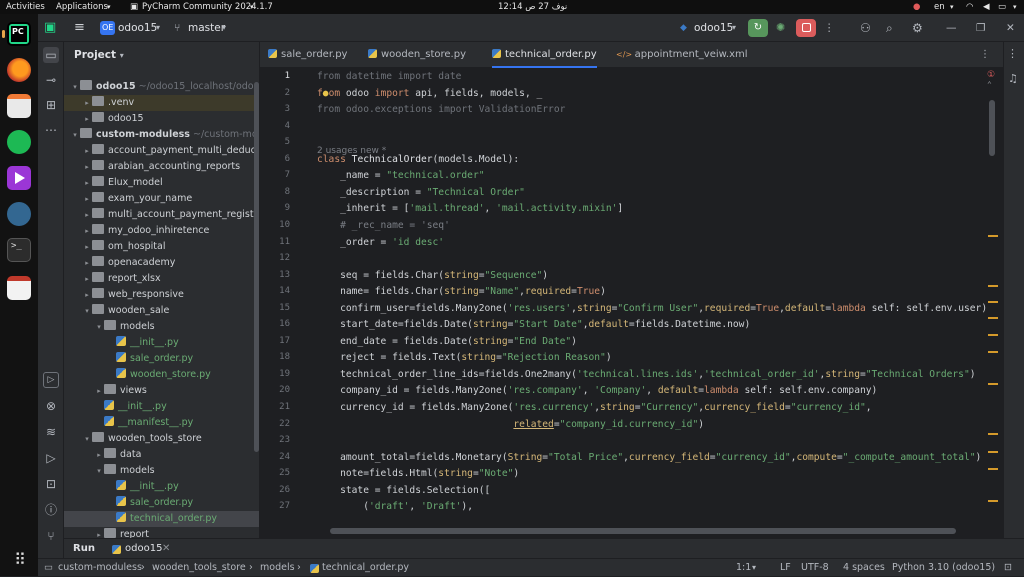 This screenshot has width=1024, height=577. Describe the element at coordinates (889, 28) in the screenshot. I see `search-icon: ⌕` at that location.